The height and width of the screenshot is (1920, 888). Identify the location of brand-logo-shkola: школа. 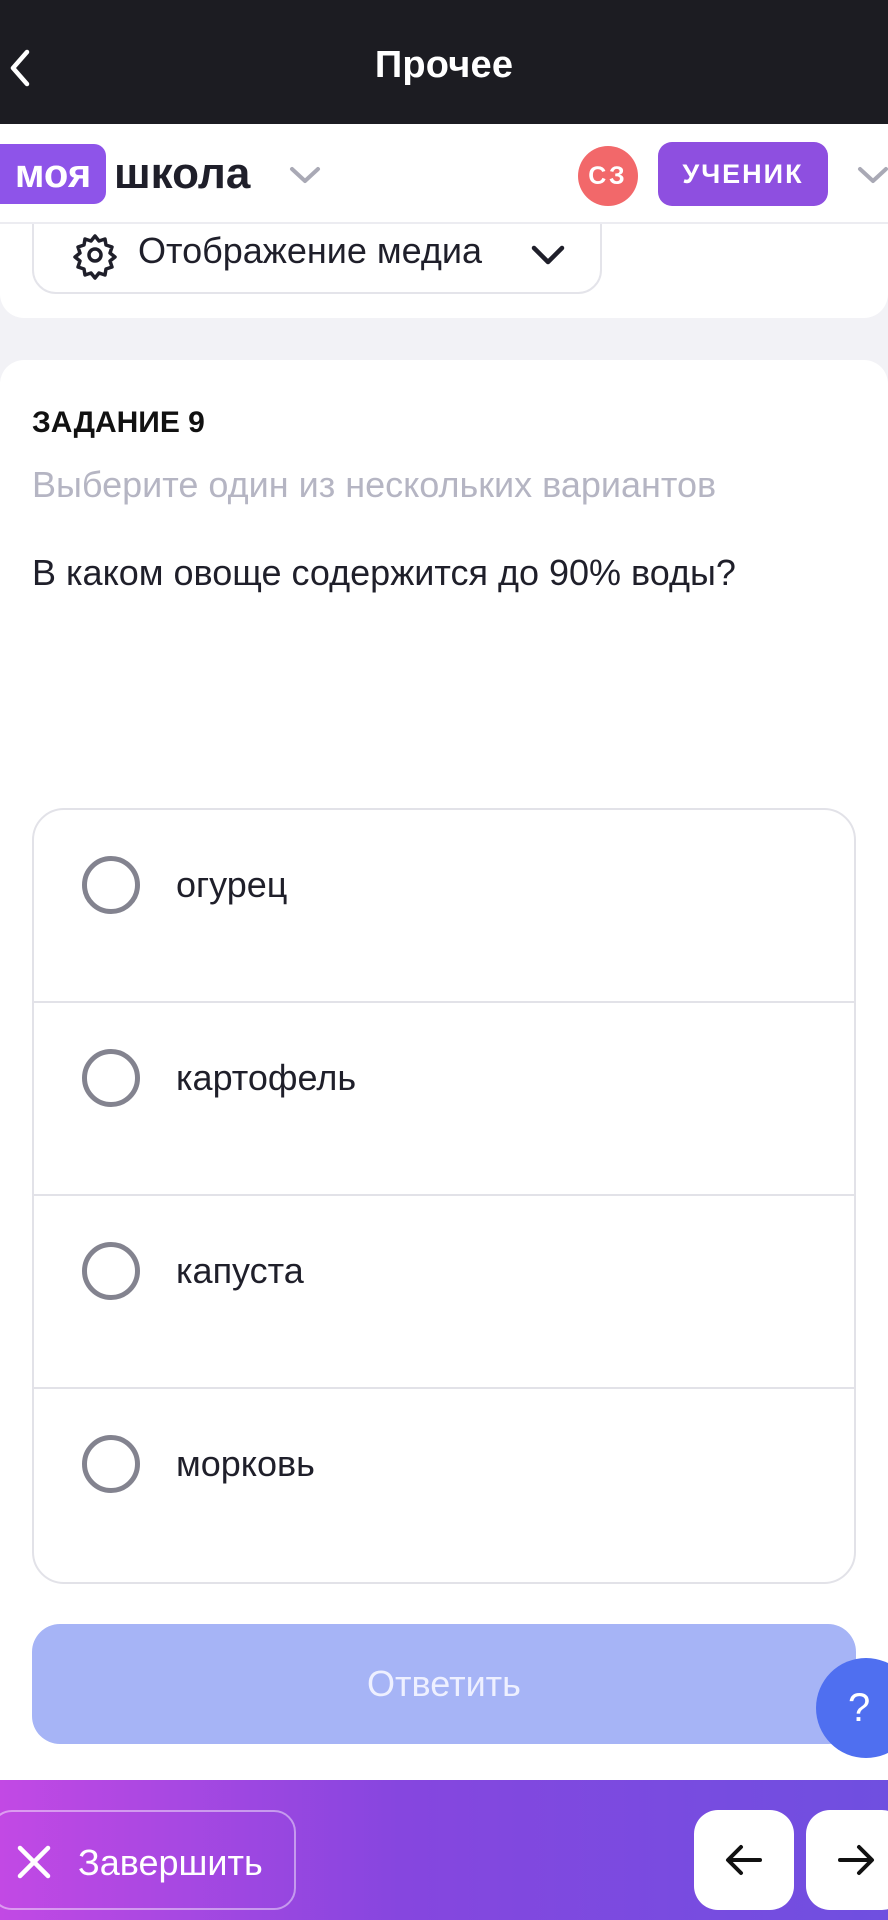
(182, 174).